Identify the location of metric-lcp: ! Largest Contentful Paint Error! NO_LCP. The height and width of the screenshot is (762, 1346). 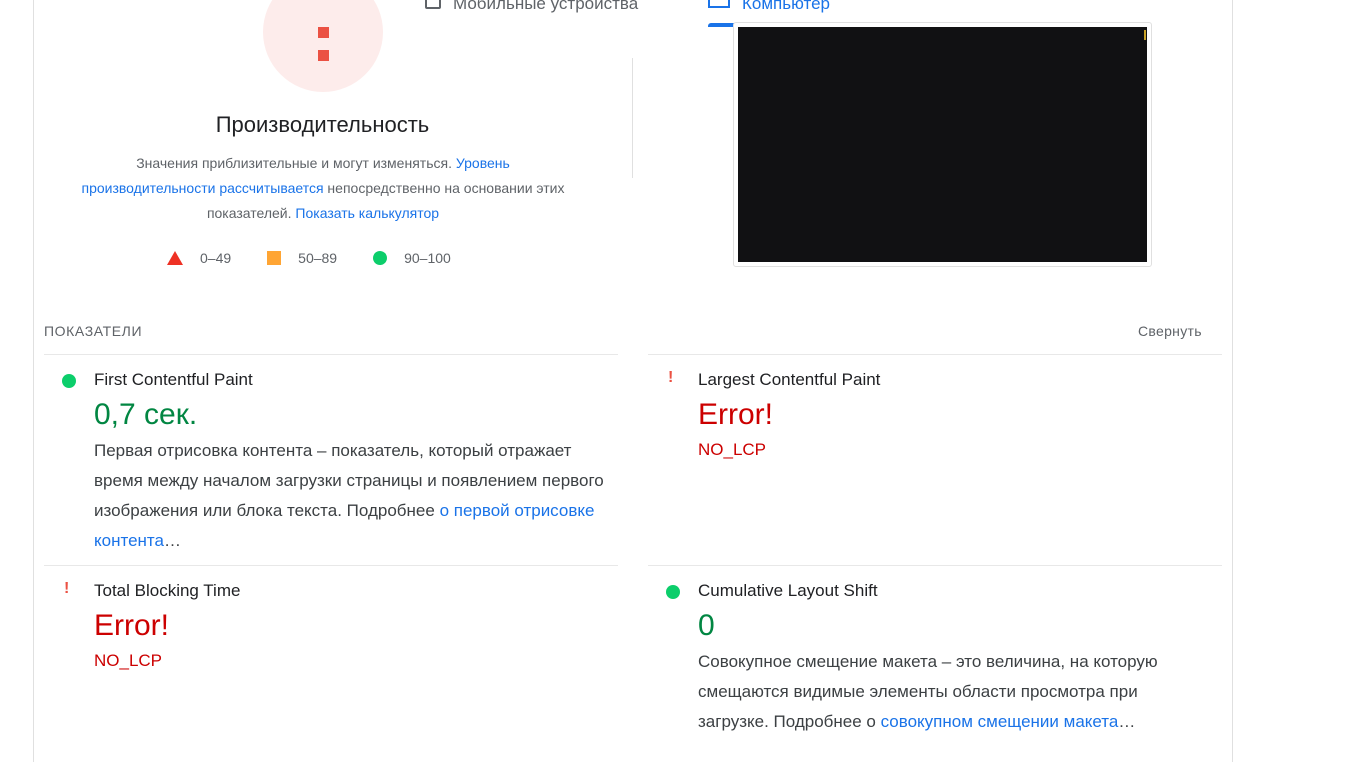
(935, 459).